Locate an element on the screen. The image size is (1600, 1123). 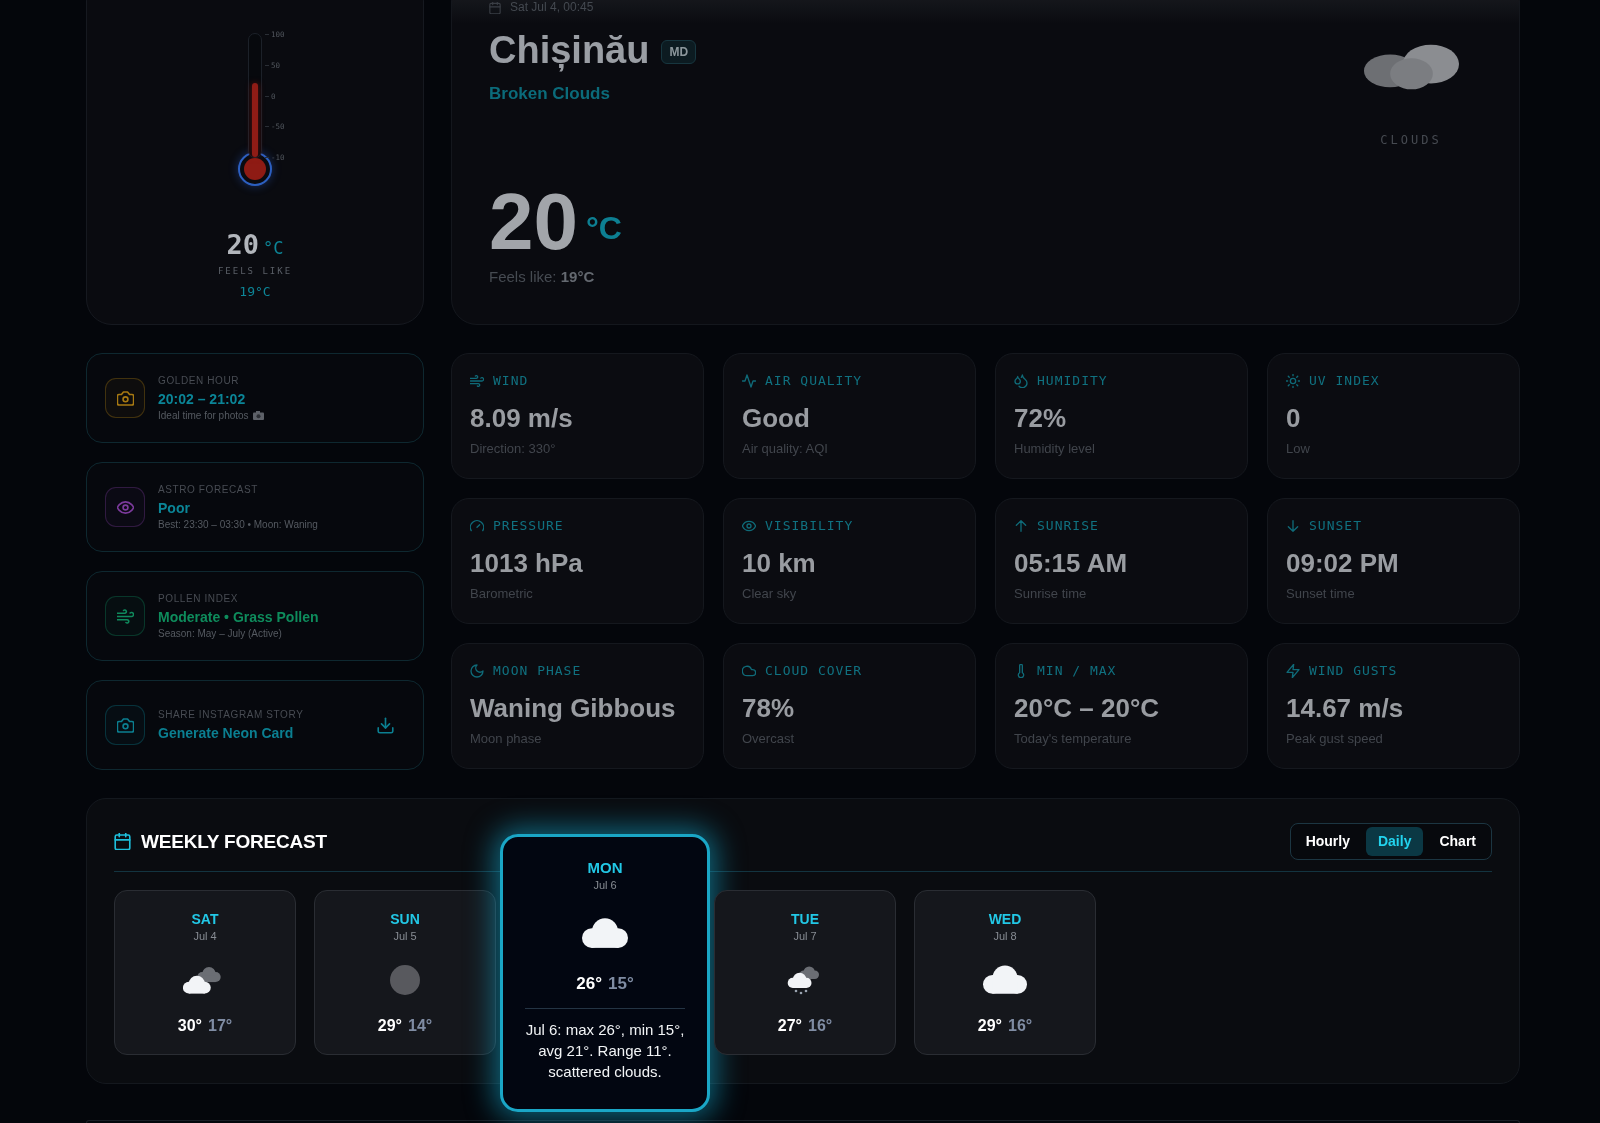
low-temperature: 15° is located at coordinates (621, 984).